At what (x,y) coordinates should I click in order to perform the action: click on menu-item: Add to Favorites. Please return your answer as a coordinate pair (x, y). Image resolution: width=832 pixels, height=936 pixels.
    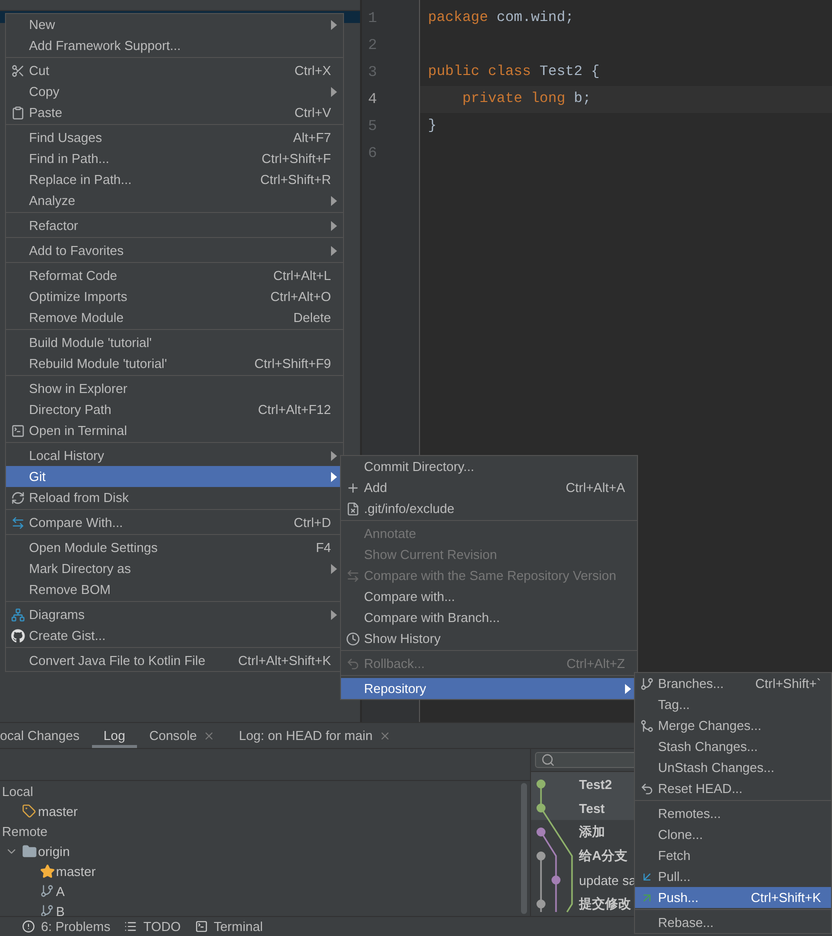
    Looking at the image, I should click on (174, 250).